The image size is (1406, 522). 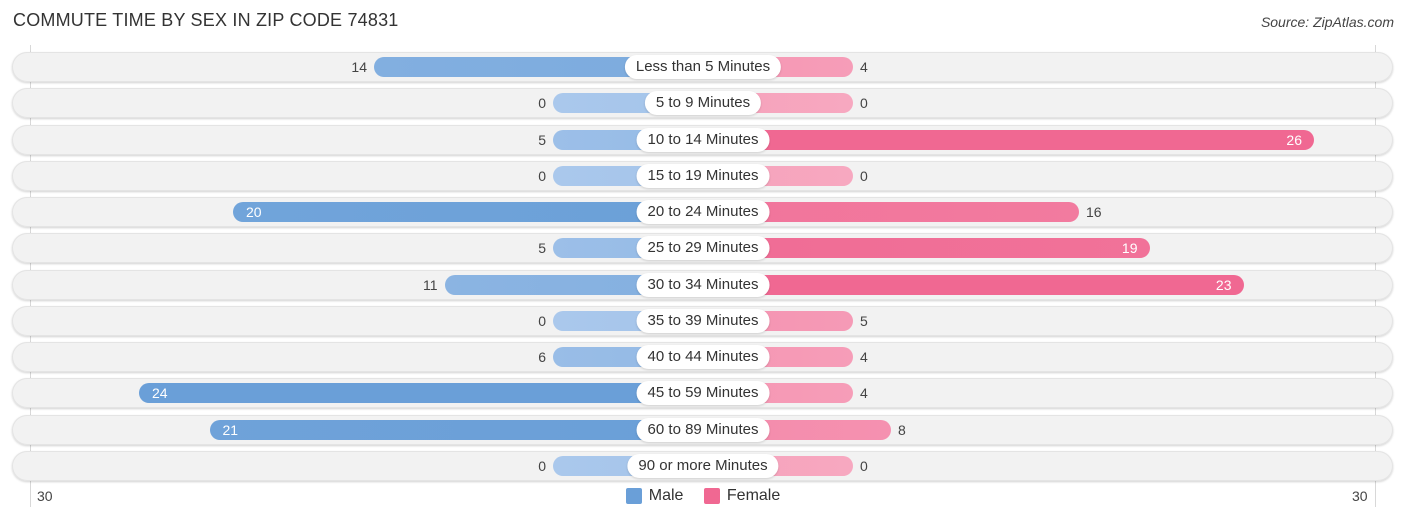 I want to click on value-label-male: 21, so click(x=230, y=429).